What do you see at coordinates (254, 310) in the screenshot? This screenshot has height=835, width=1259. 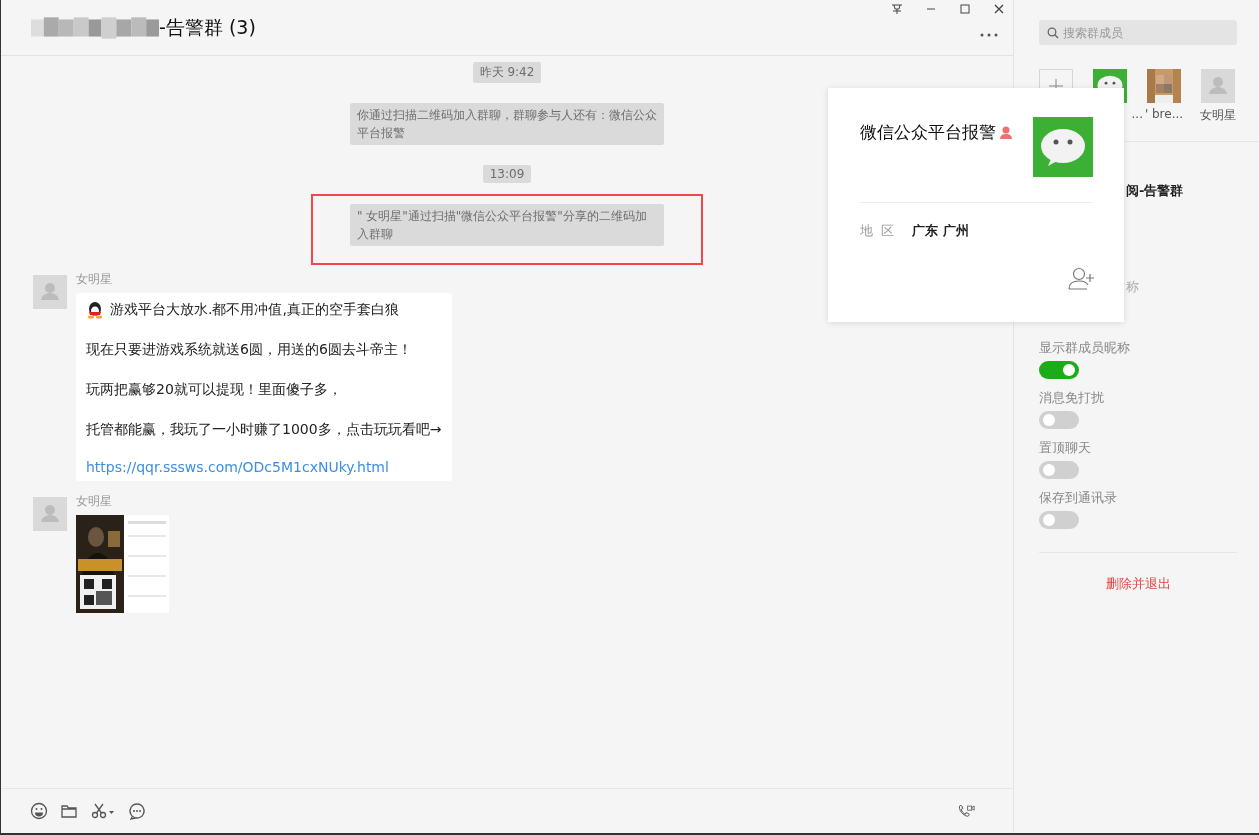 I see `message-headline: 游戏平台大放水.都不用冲值,真正的空手套白狼` at bounding box center [254, 310].